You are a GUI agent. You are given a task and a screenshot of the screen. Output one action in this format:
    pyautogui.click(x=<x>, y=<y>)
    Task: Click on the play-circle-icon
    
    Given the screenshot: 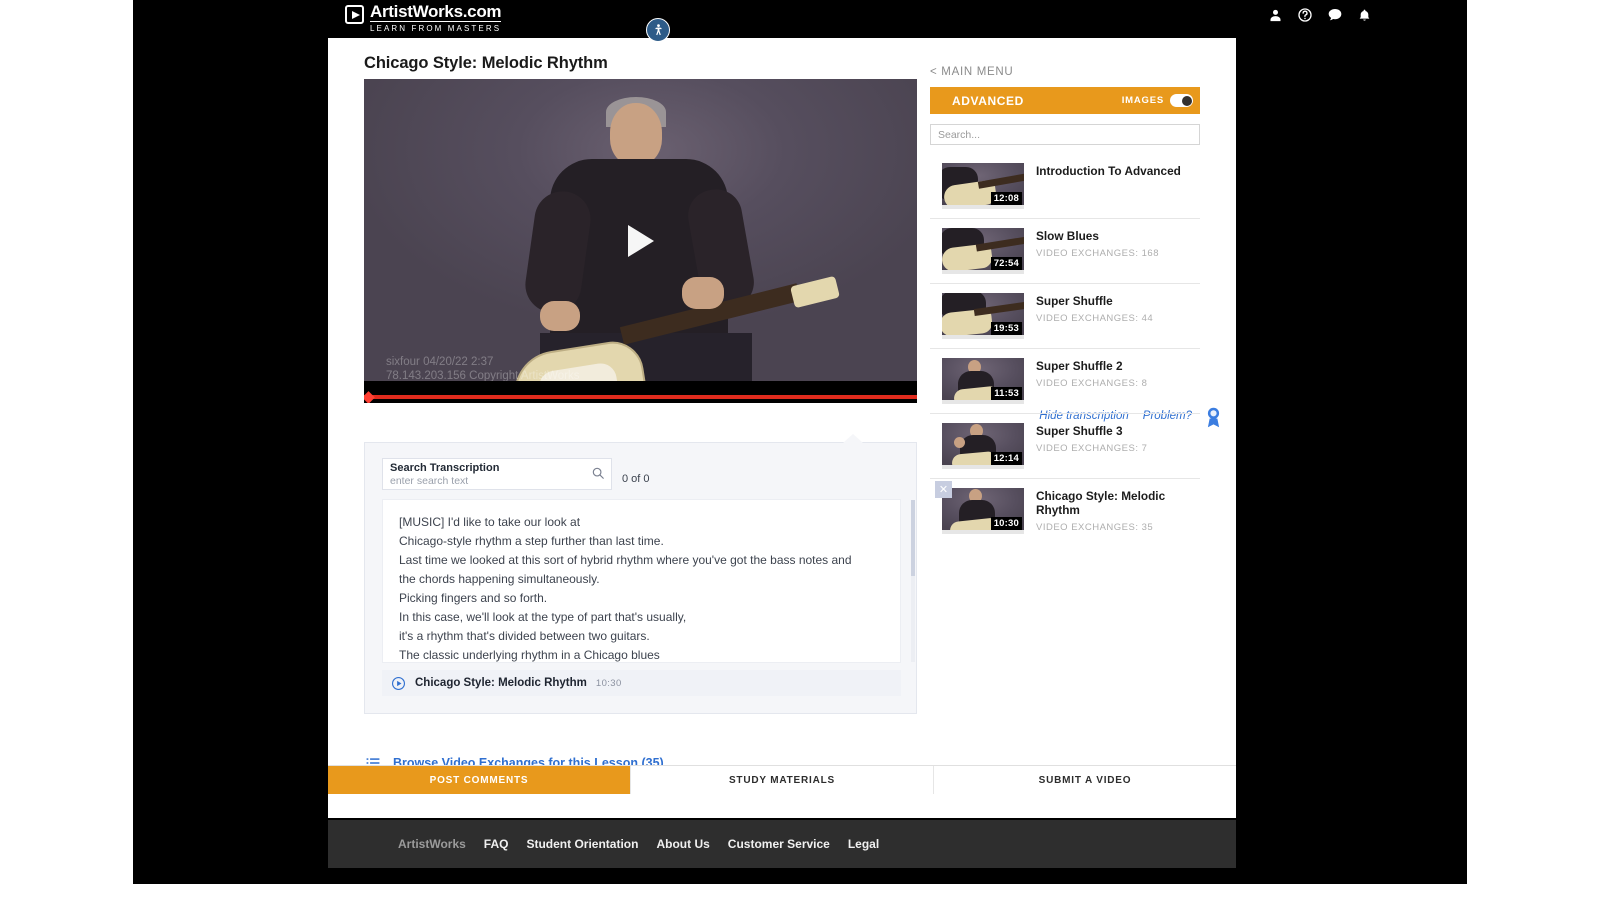 What is the action you would take?
    pyautogui.click(x=398, y=683)
    